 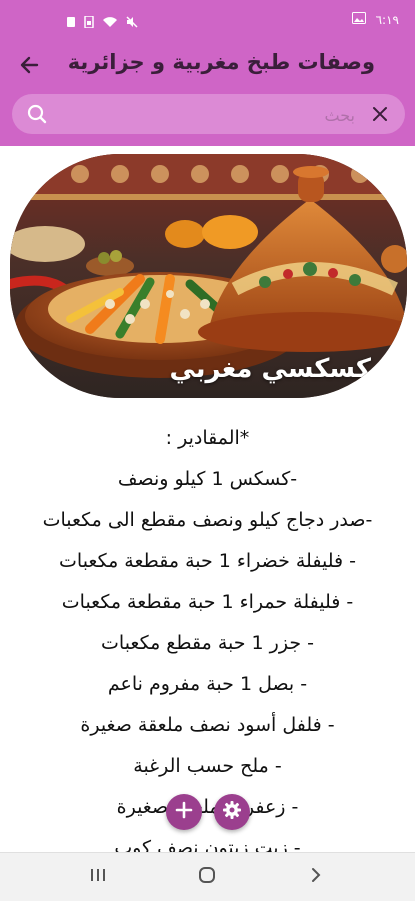 What do you see at coordinates (207, 20) in the screenshot?
I see `status-bar: ٦:١٩` at bounding box center [207, 20].